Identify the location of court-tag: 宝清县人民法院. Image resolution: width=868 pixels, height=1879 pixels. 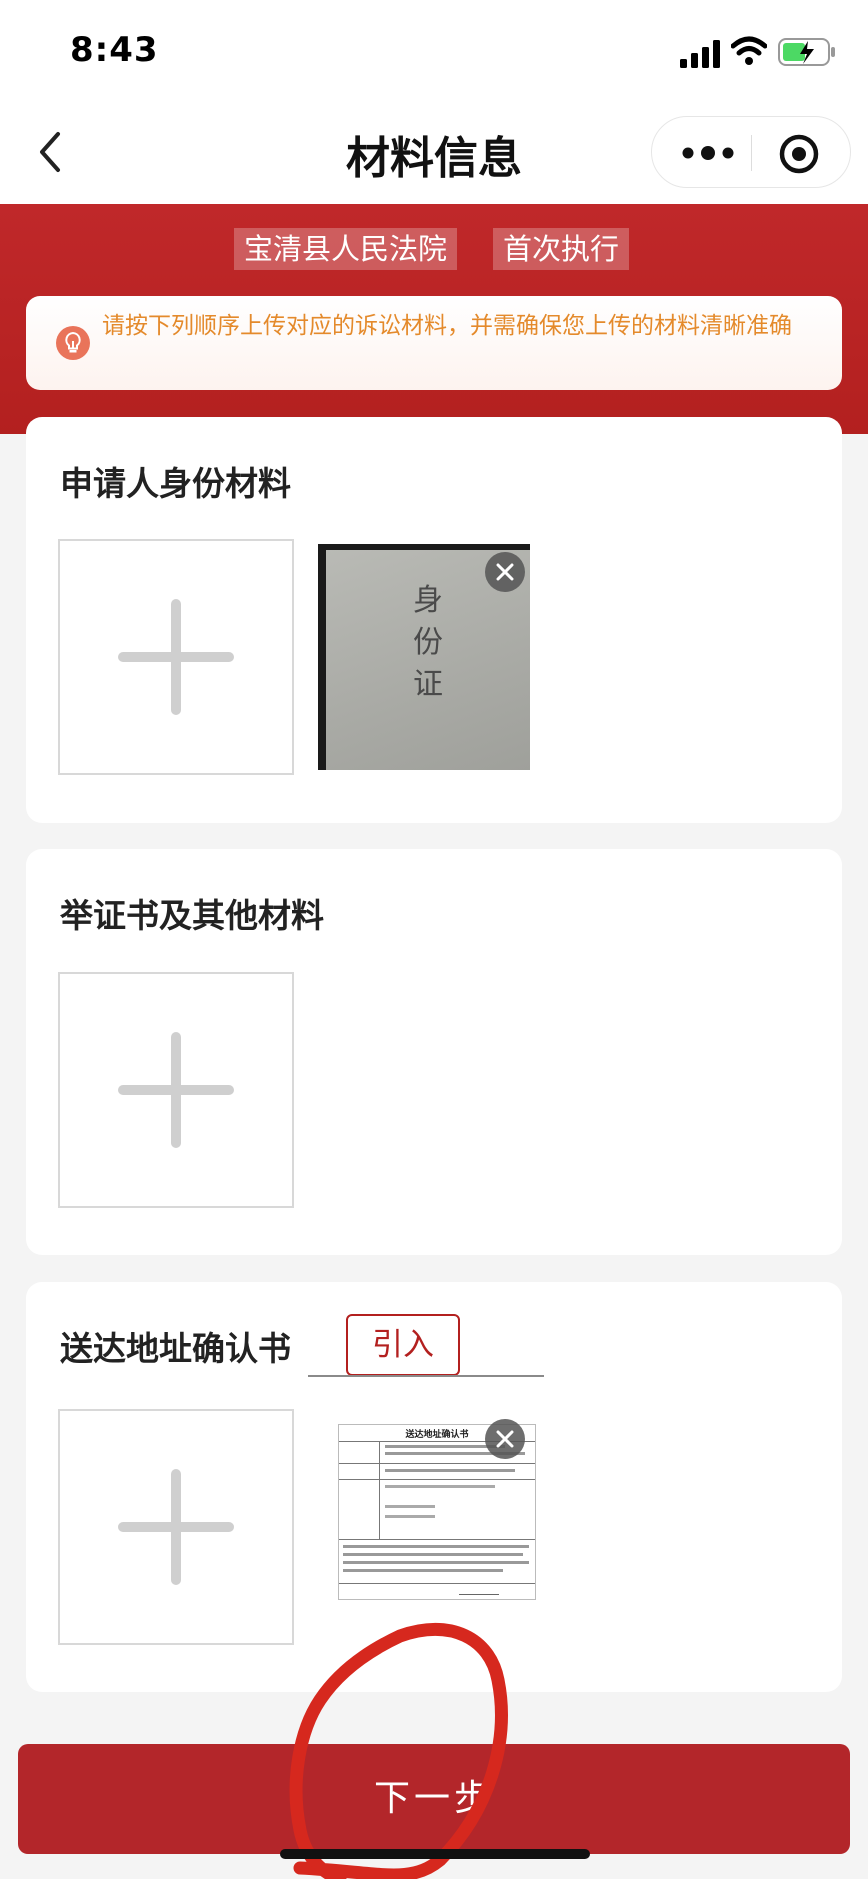
(346, 249).